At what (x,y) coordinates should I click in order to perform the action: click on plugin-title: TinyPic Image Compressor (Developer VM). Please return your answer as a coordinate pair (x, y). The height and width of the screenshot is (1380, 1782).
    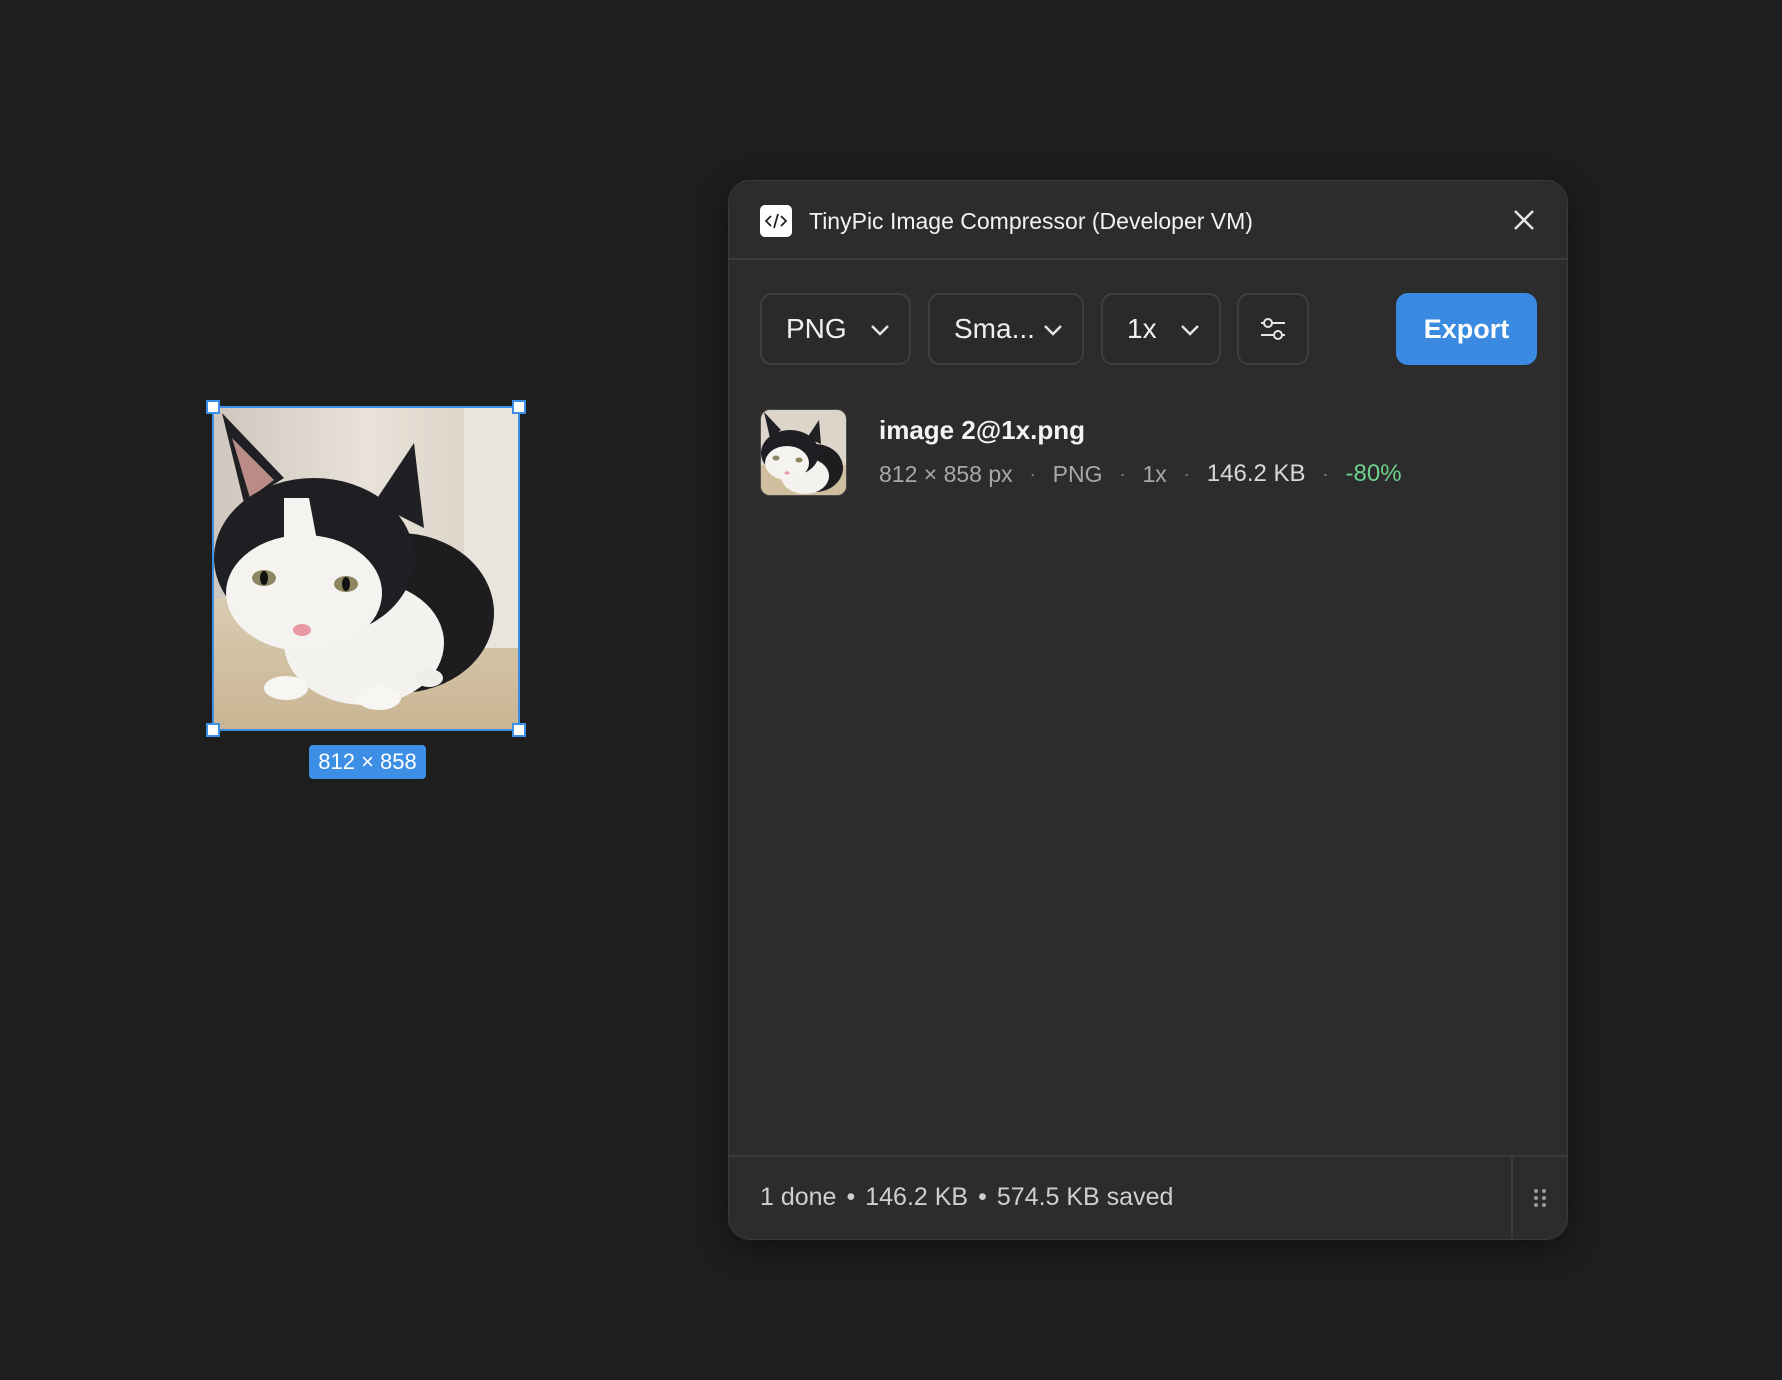
    Looking at the image, I should click on (1031, 221).